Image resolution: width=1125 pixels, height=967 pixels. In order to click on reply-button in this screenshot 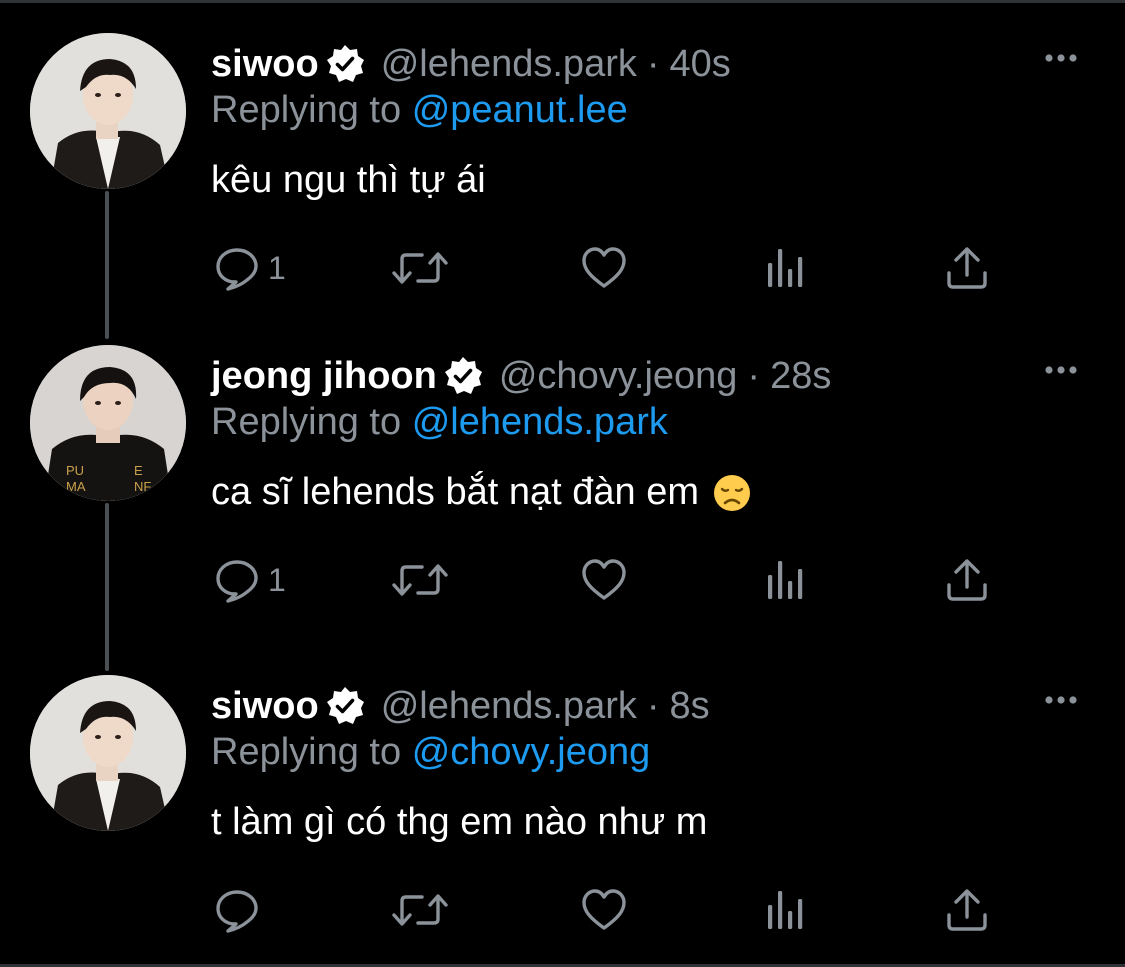, I will do `click(241, 910)`.